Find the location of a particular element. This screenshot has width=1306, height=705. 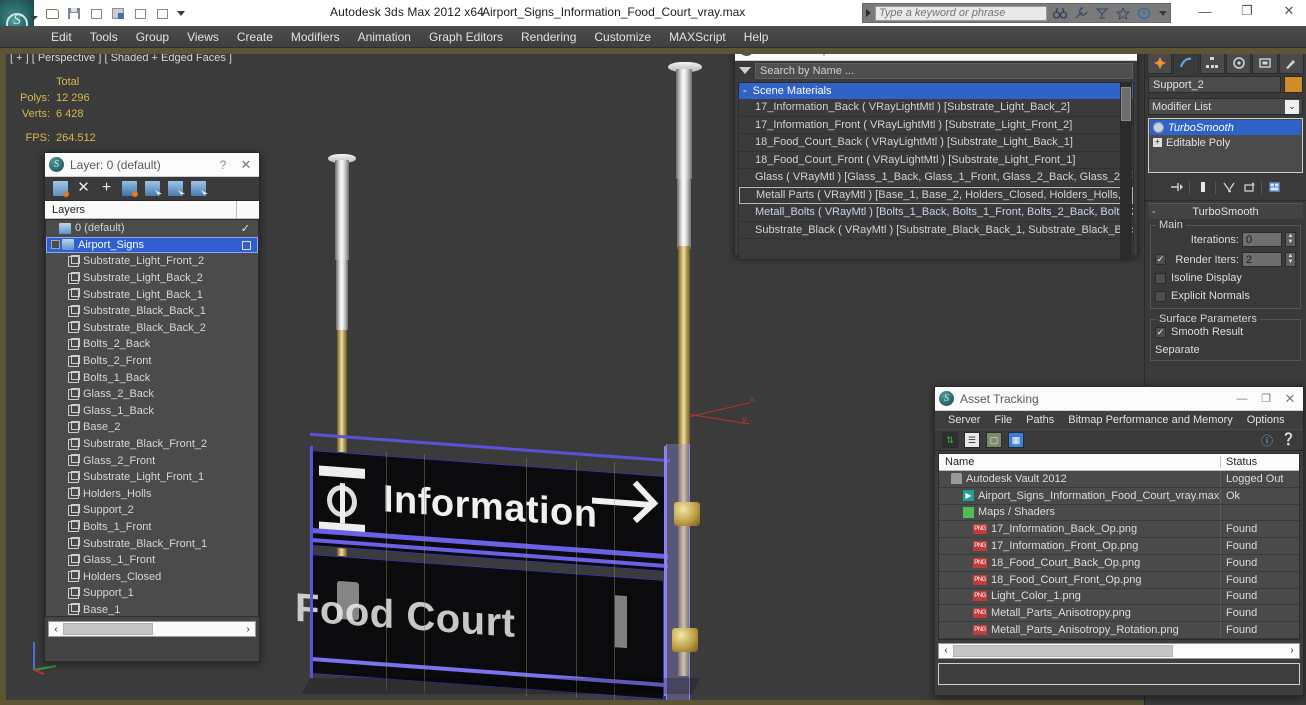

explicit-normals-row: Explicit Normals is located at coordinates (1225, 296).